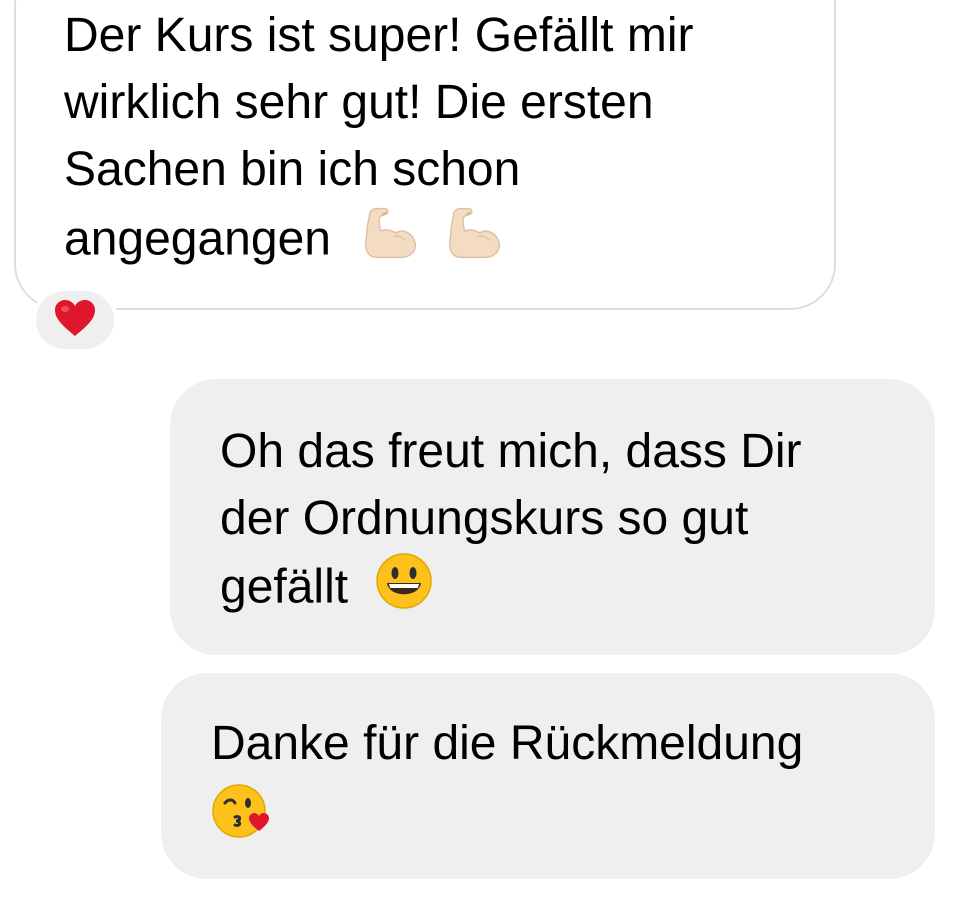 The height and width of the screenshot is (904, 971). Describe the element at coordinates (292, 169) in the screenshot. I see `message-line: Sachen bin ich schon` at that location.